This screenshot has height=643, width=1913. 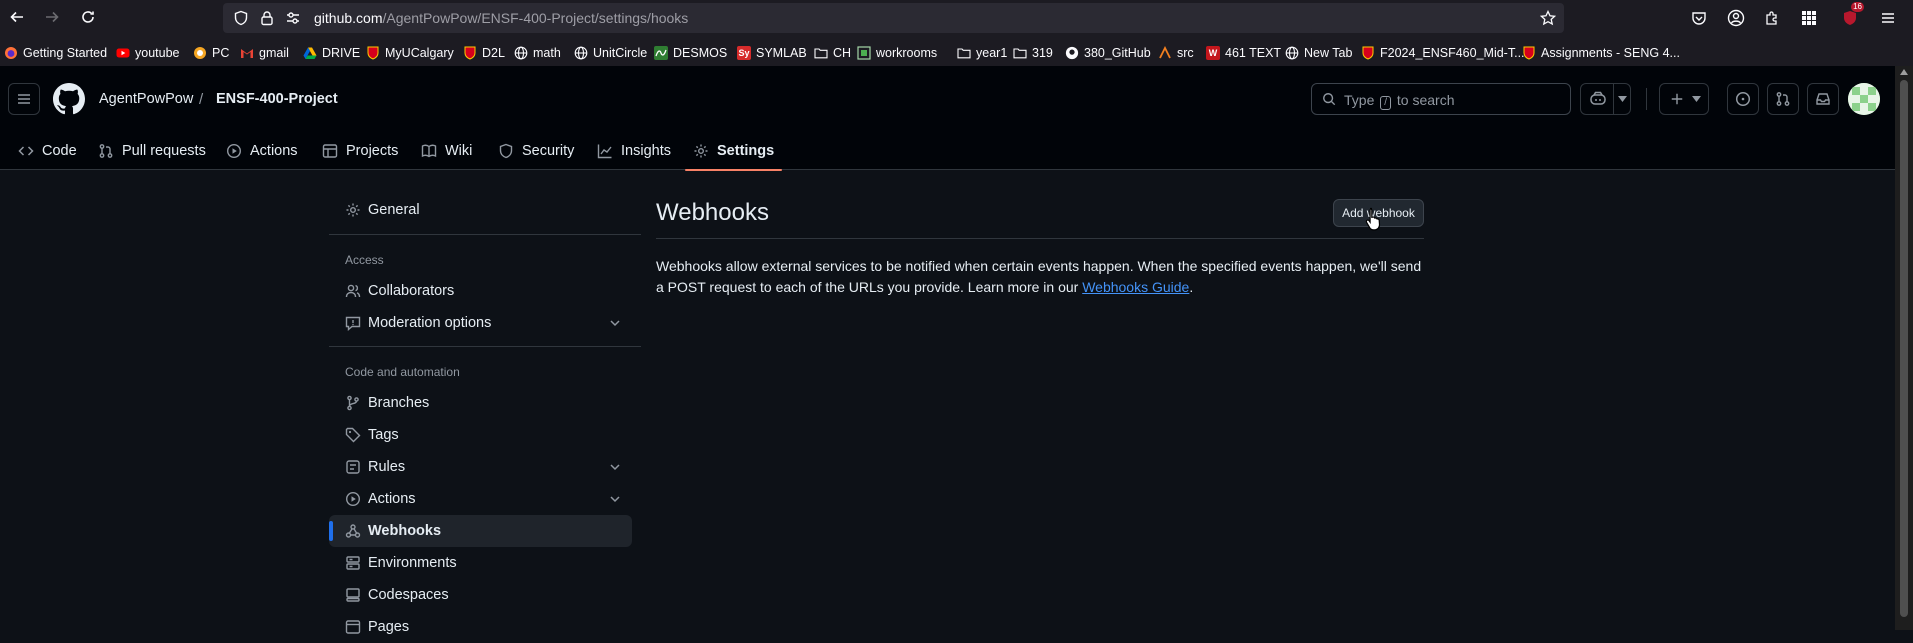 What do you see at coordinates (1135, 287) in the screenshot?
I see `webhooks-guide-link: Webhooks Guide` at bounding box center [1135, 287].